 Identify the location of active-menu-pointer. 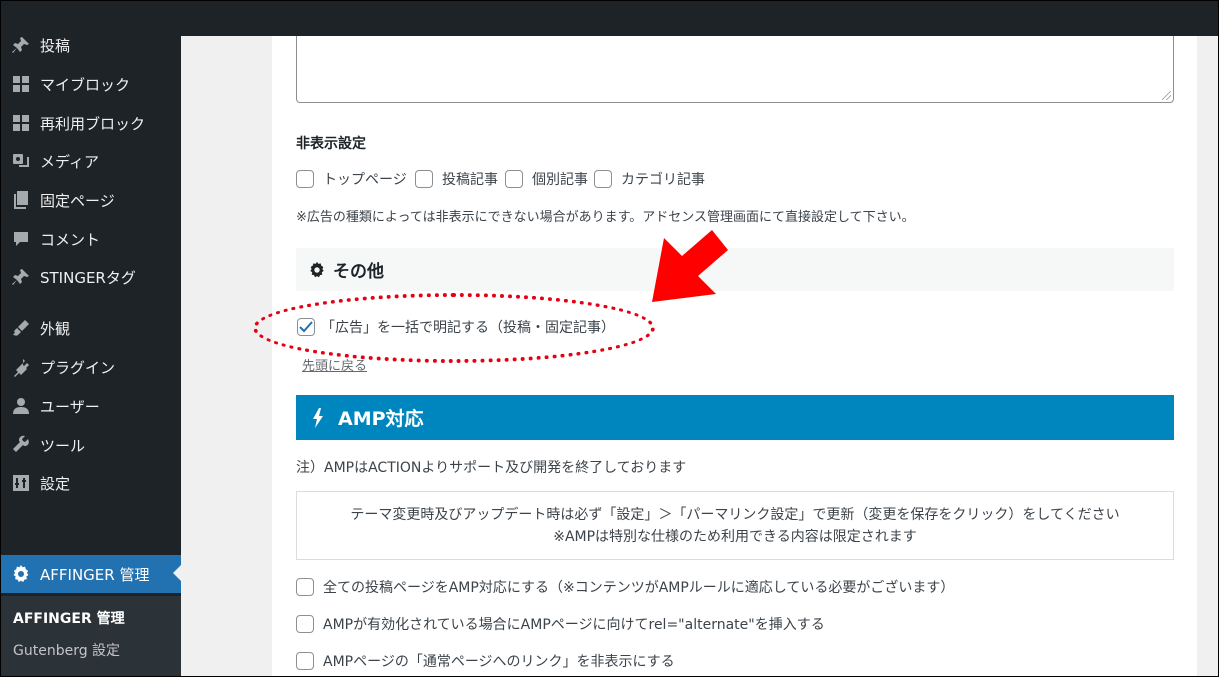
(177, 573).